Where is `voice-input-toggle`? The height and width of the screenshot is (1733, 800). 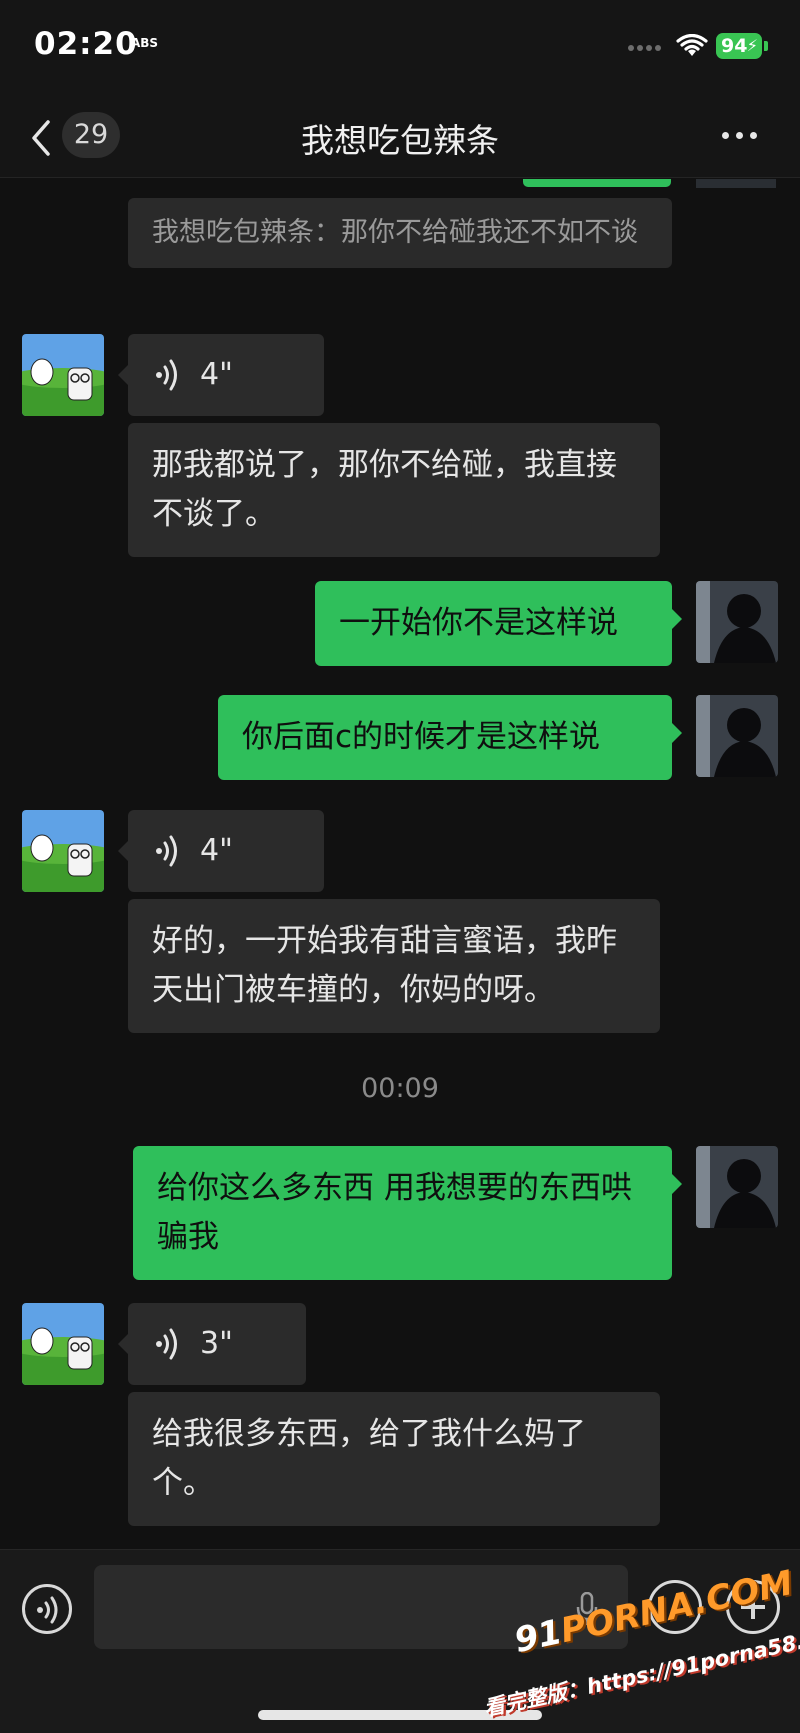
voice-input-toggle is located at coordinates (47, 1609).